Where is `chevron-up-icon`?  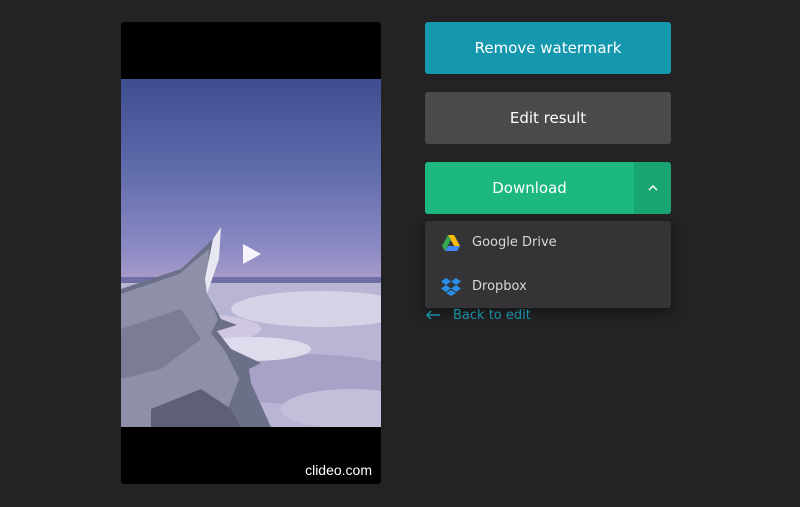
chevron-up-icon is located at coordinates (652, 187).